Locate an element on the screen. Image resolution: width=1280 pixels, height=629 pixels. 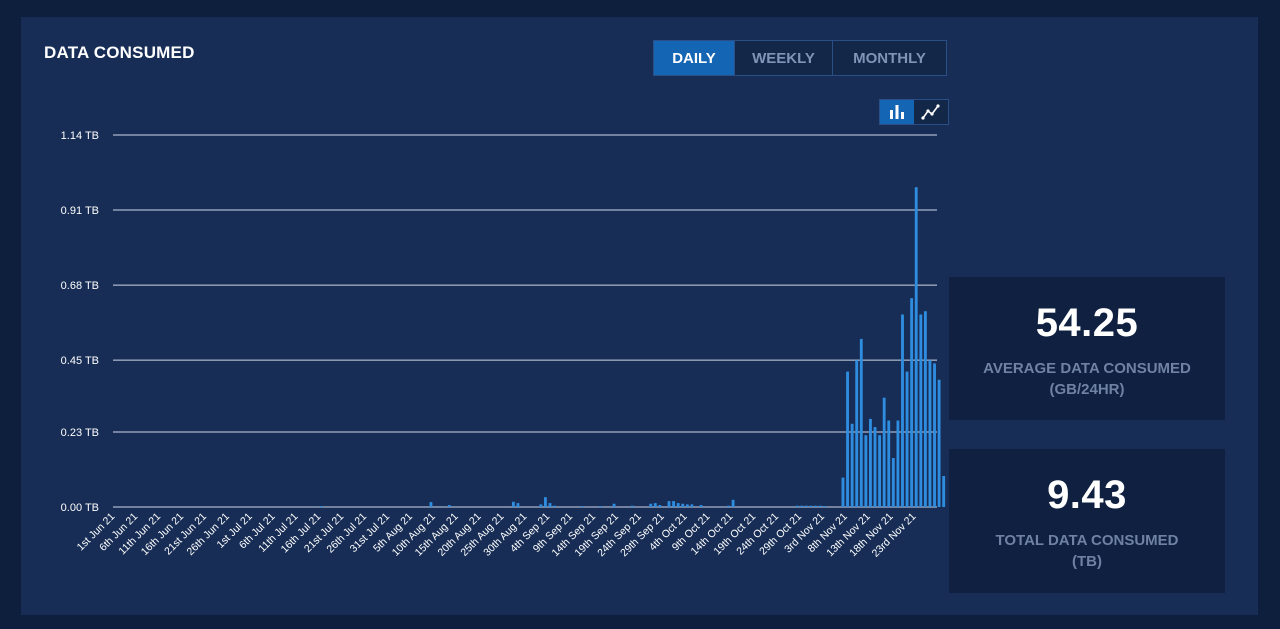
y-tick-label: 0.00 TB is located at coordinates (80, 508).